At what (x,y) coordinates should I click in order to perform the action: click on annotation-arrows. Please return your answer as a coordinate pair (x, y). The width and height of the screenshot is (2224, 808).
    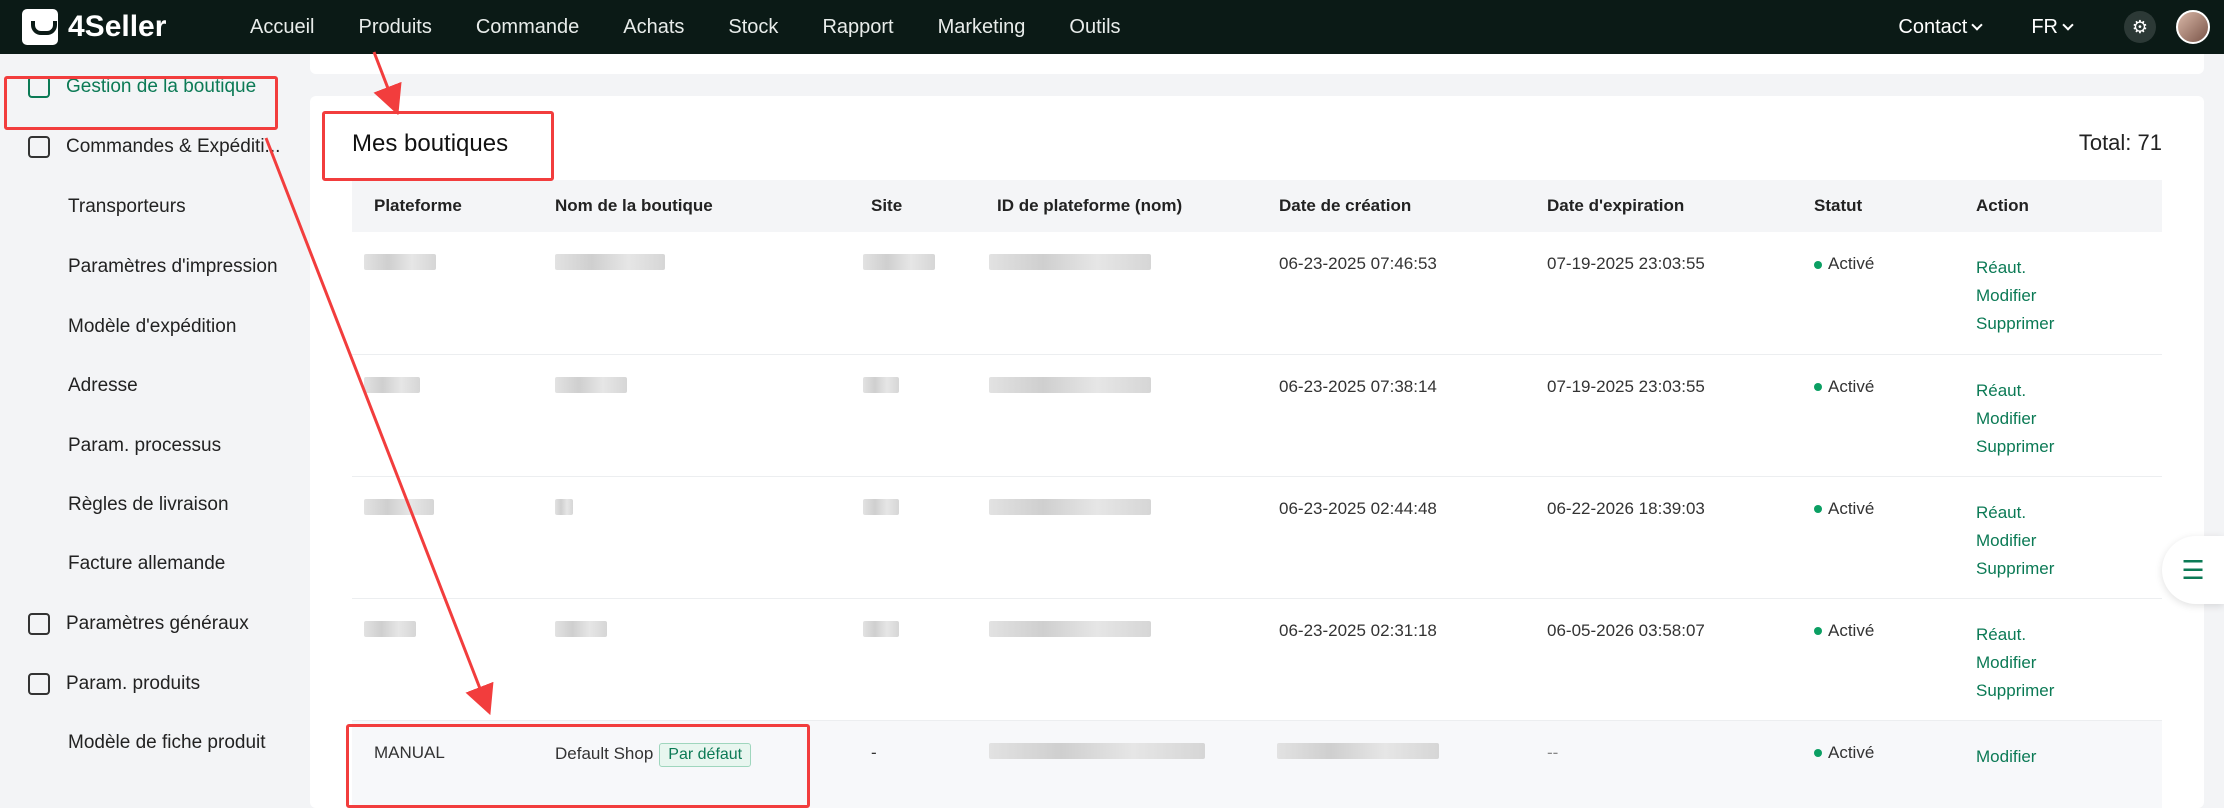
    Looking at the image, I should click on (379, 383).